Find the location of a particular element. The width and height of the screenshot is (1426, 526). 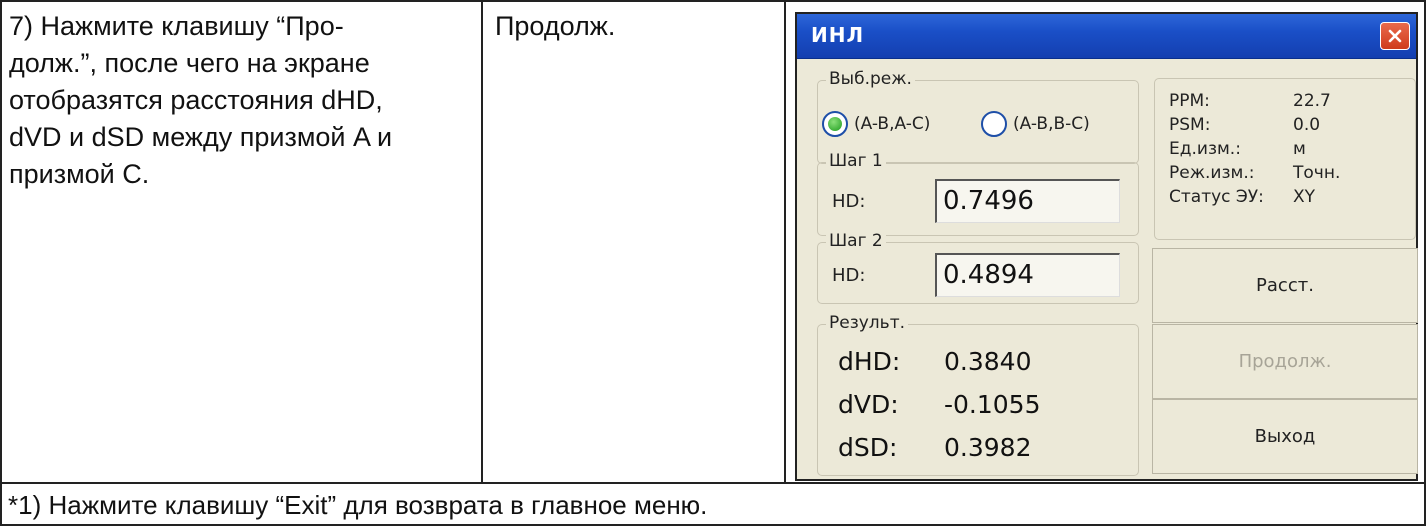

radio-selected-icon is located at coordinates (835, 124).